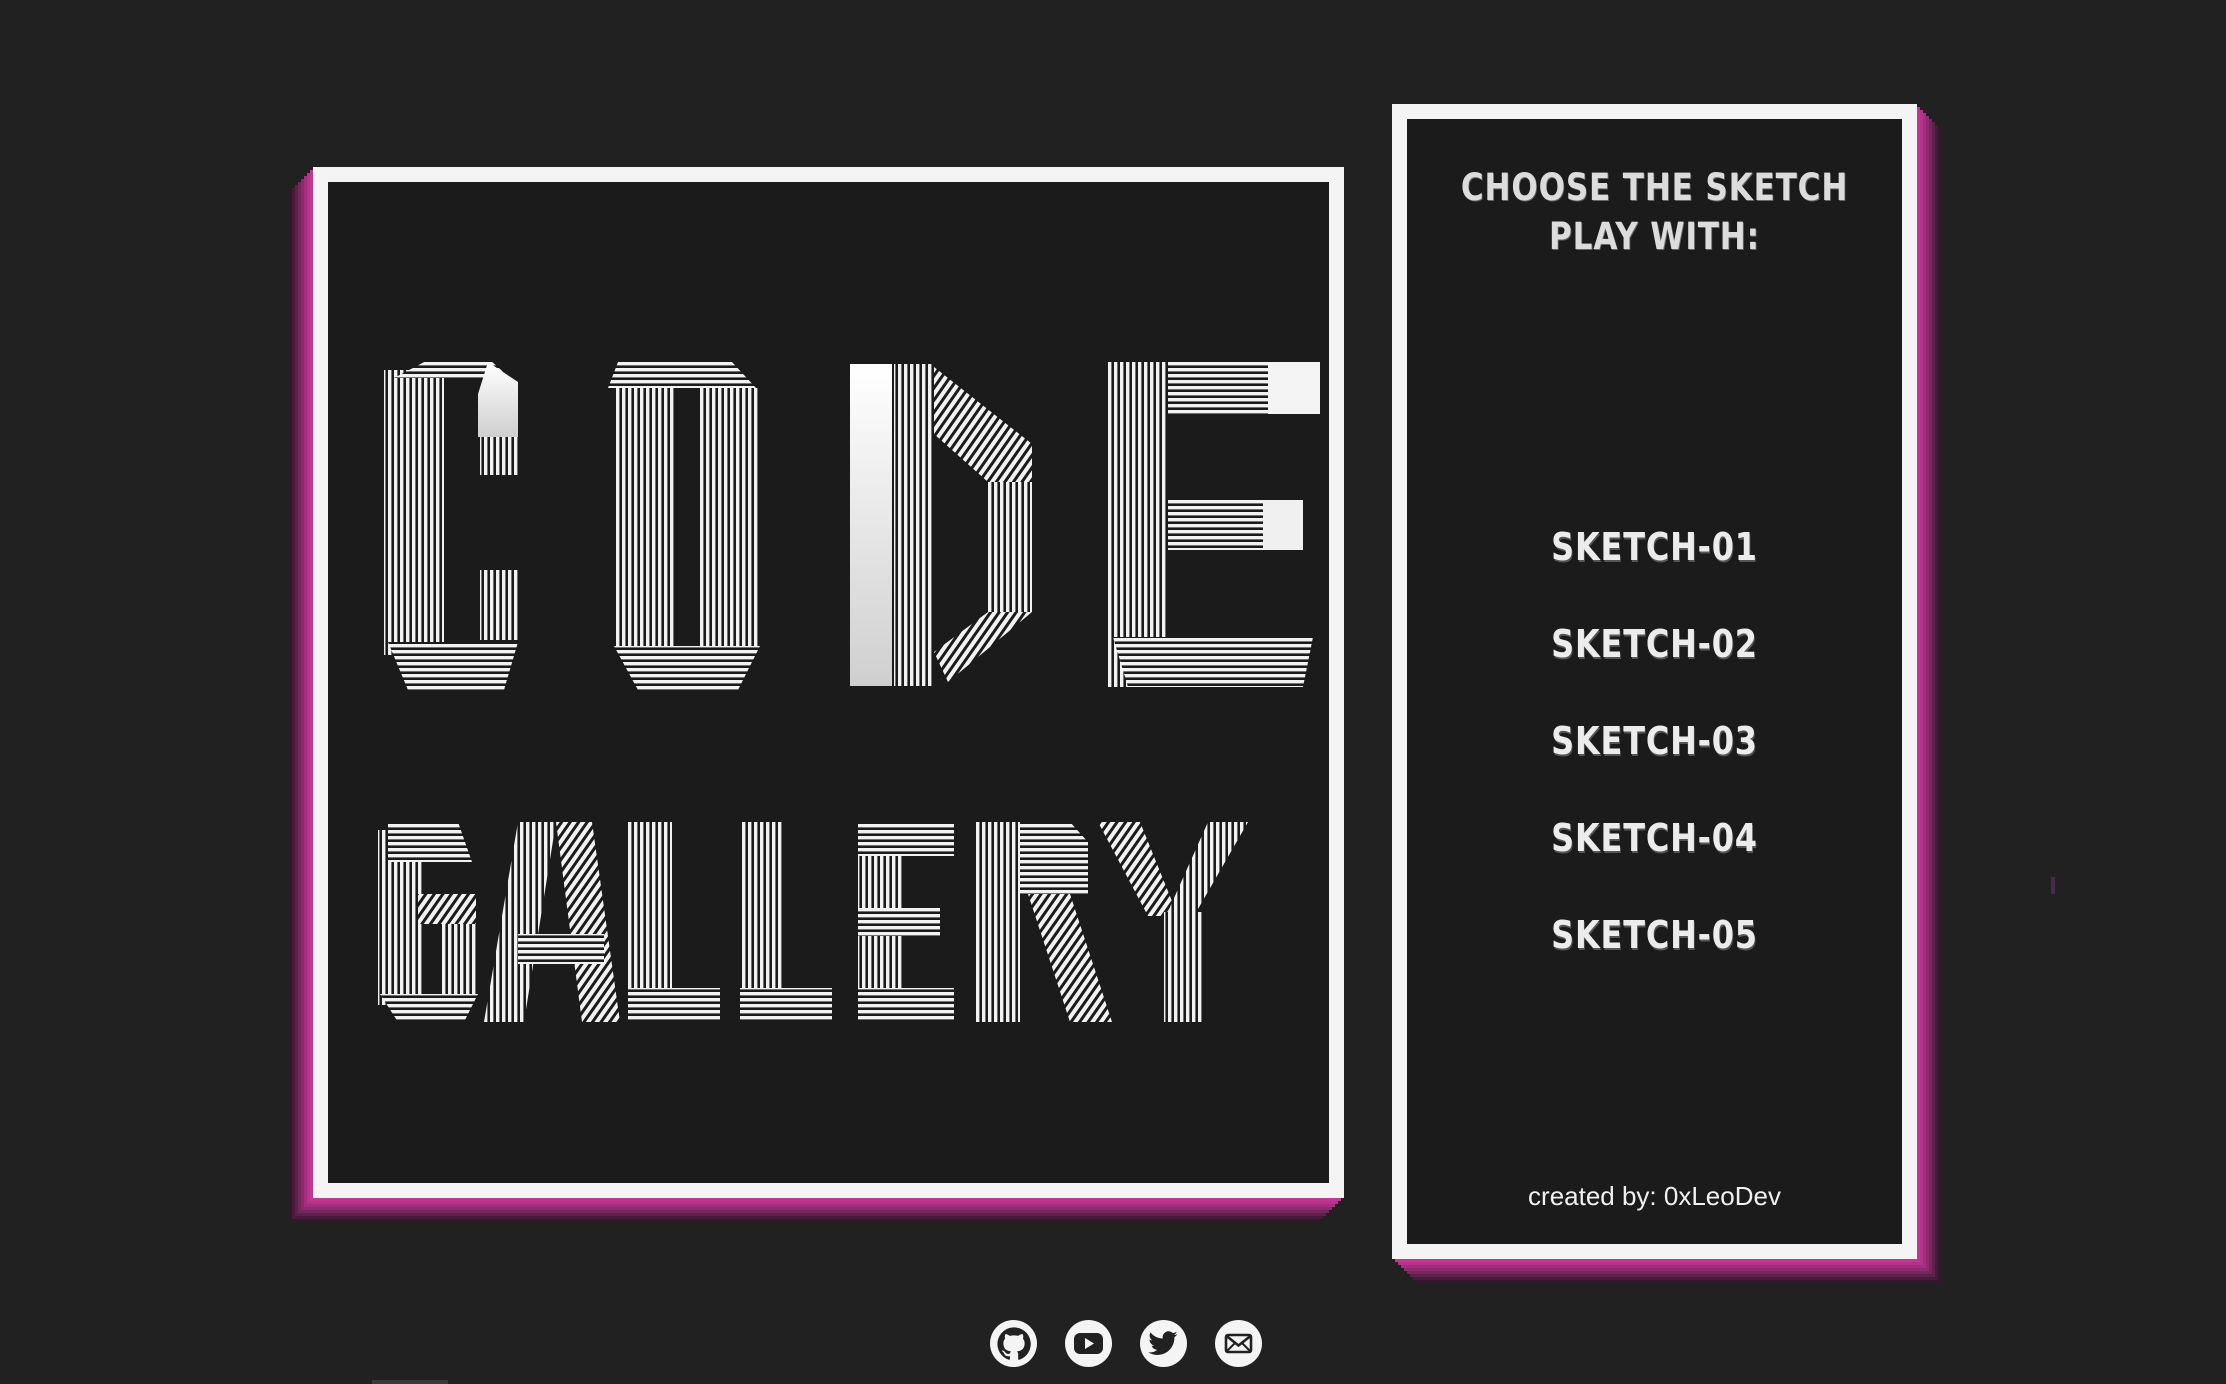  What do you see at coordinates (1654, 236) in the screenshot?
I see `panel-title-line2: PLAY WITH:` at bounding box center [1654, 236].